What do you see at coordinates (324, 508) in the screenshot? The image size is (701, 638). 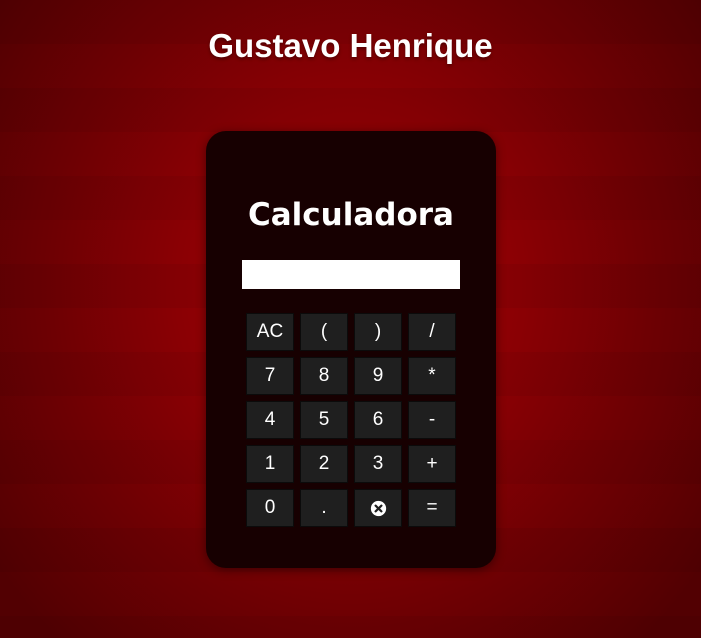 I see `decimal-button: .` at bounding box center [324, 508].